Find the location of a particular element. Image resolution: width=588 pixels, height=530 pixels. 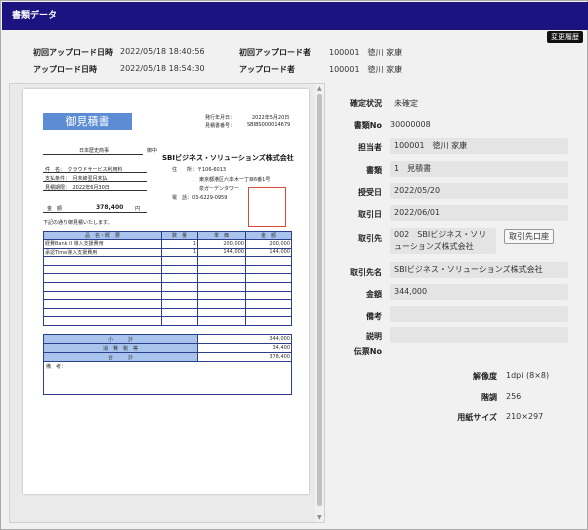

desc-label: 説明 is located at coordinates (374, 336).